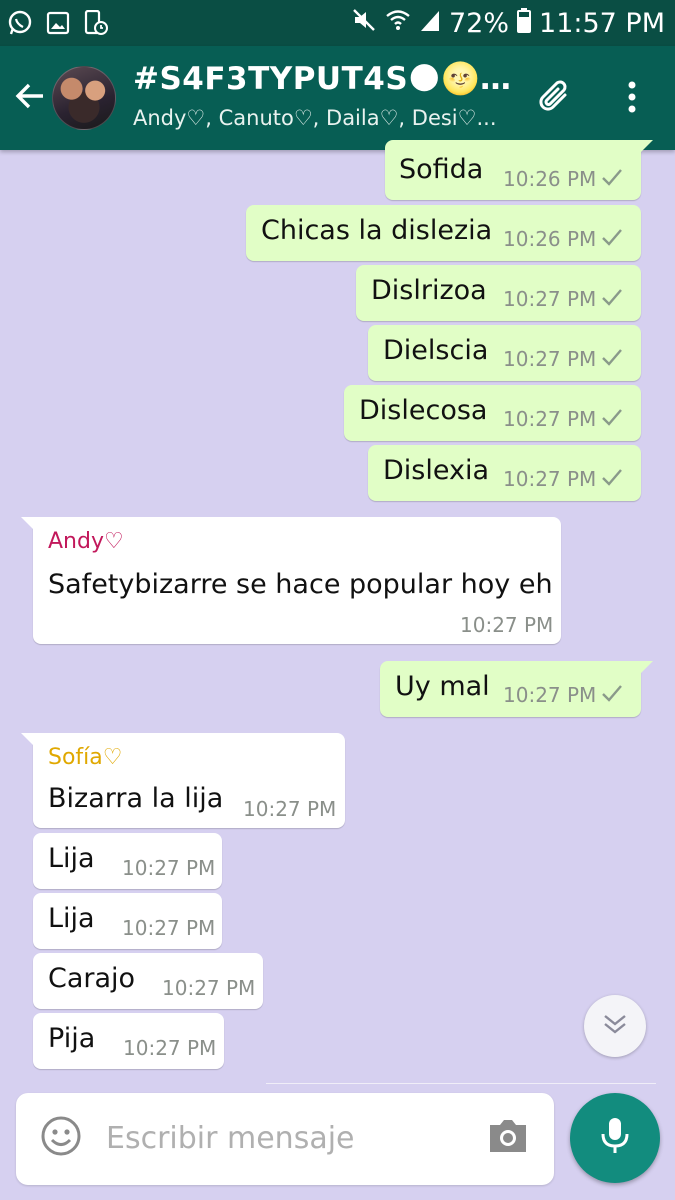 The height and width of the screenshot is (1200, 675). Describe the element at coordinates (86, 541) in the screenshot. I see `sender-name: Andy♡` at that location.